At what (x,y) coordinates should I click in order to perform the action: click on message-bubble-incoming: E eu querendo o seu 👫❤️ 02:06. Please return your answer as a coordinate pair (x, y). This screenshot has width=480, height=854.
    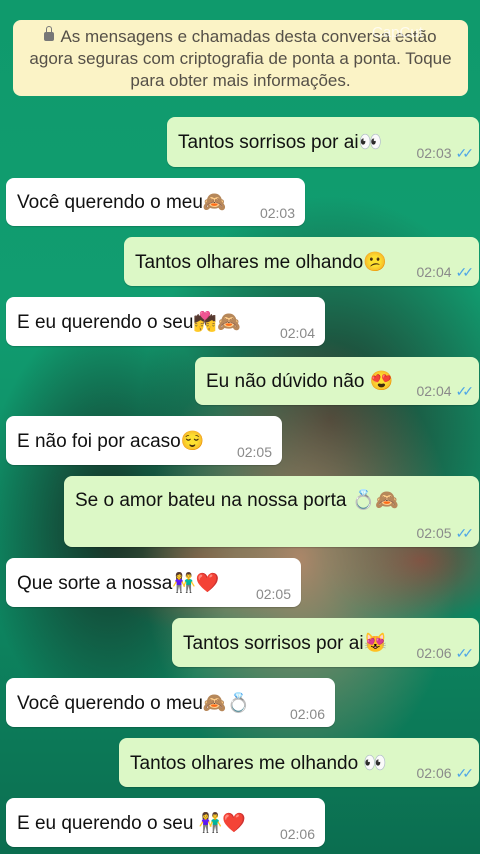
    Looking at the image, I should click on (165, 822).